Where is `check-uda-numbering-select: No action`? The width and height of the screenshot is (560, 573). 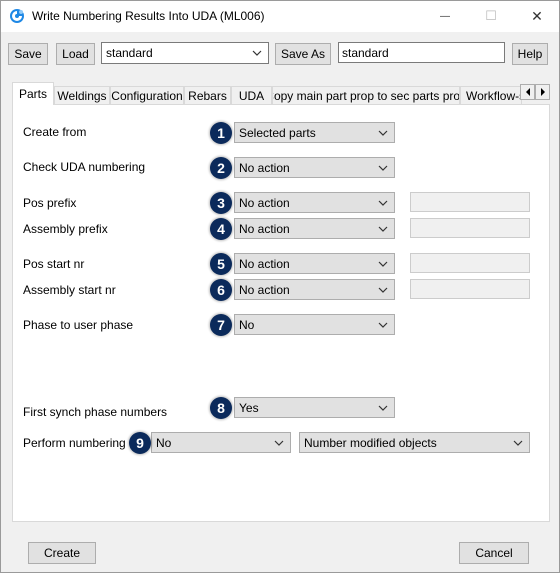 check-uda-numbering-select: No action is located at coordinates (314, 167).